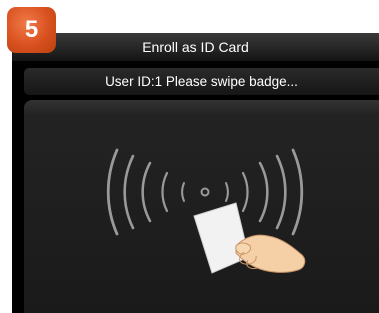 Image resolution: width=379 pixels, height=313 pixels. I want to click on step-number-badge: 5, so click(31, 30).